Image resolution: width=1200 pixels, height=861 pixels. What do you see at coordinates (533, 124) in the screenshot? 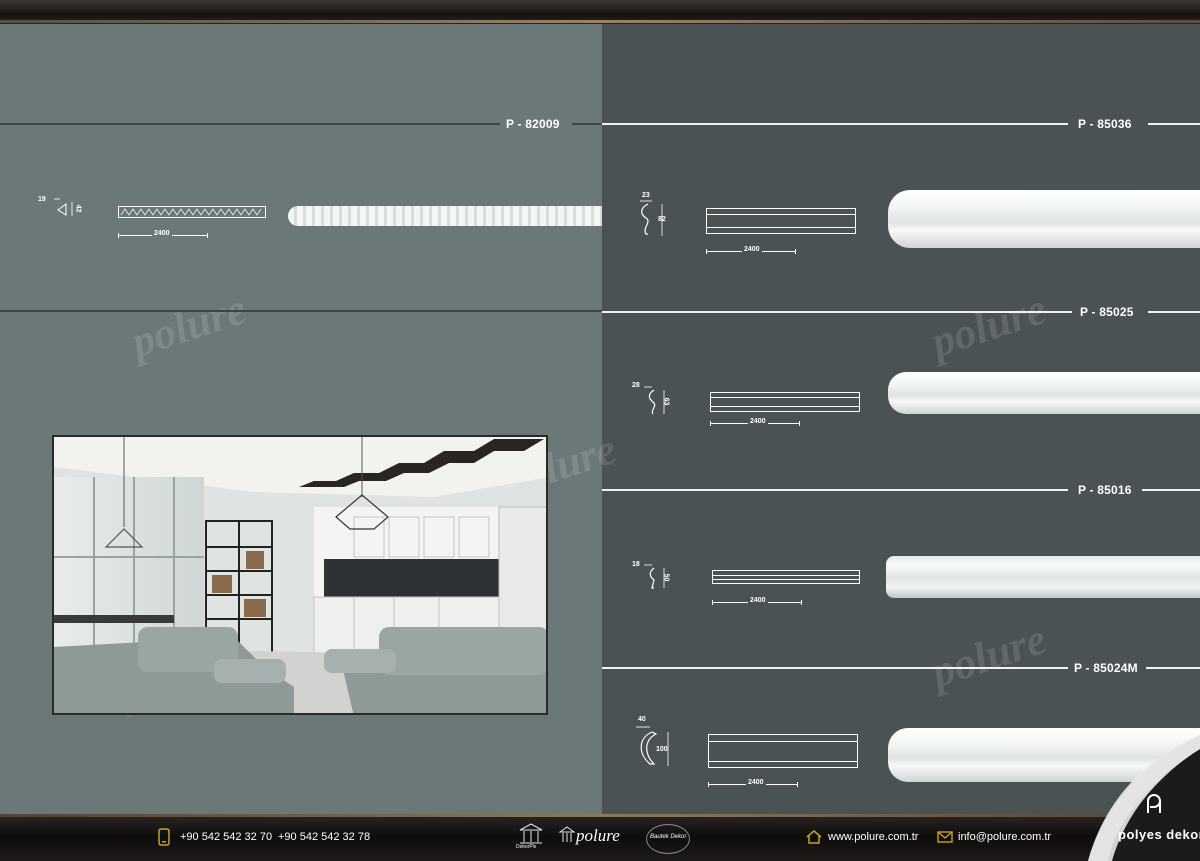
I see `product-code: P - 82009` at bounding box center [533, 124].